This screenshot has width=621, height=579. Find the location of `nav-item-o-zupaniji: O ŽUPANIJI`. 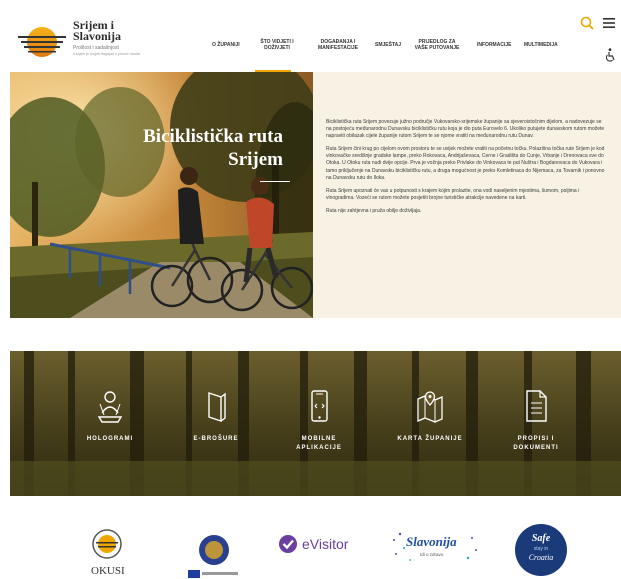

nav-item-o-zupaniji: O ŽUPANIJI is located at coordinates (226, 45).